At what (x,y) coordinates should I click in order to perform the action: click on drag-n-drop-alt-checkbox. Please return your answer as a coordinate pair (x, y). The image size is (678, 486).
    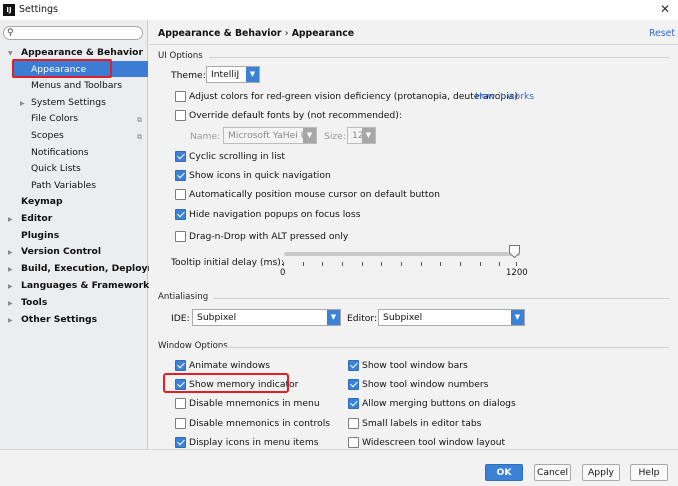
    Looking at the image, I should click on (180, 236).